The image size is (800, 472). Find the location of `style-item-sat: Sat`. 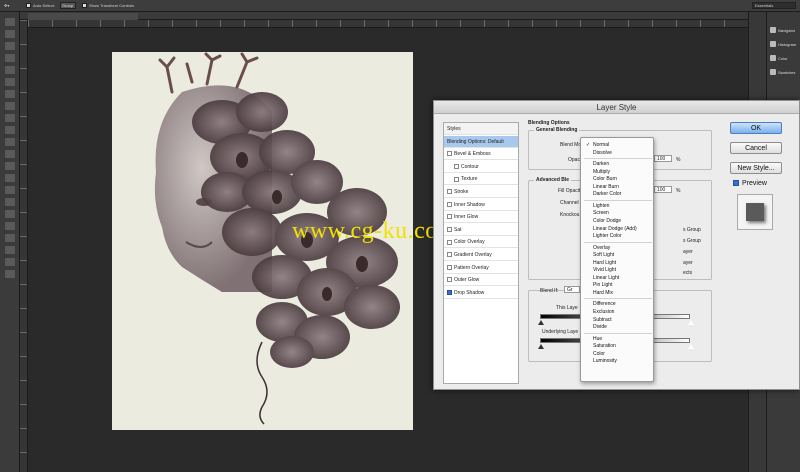

style-item-sat: Sat is located at coordinates (481, 230).